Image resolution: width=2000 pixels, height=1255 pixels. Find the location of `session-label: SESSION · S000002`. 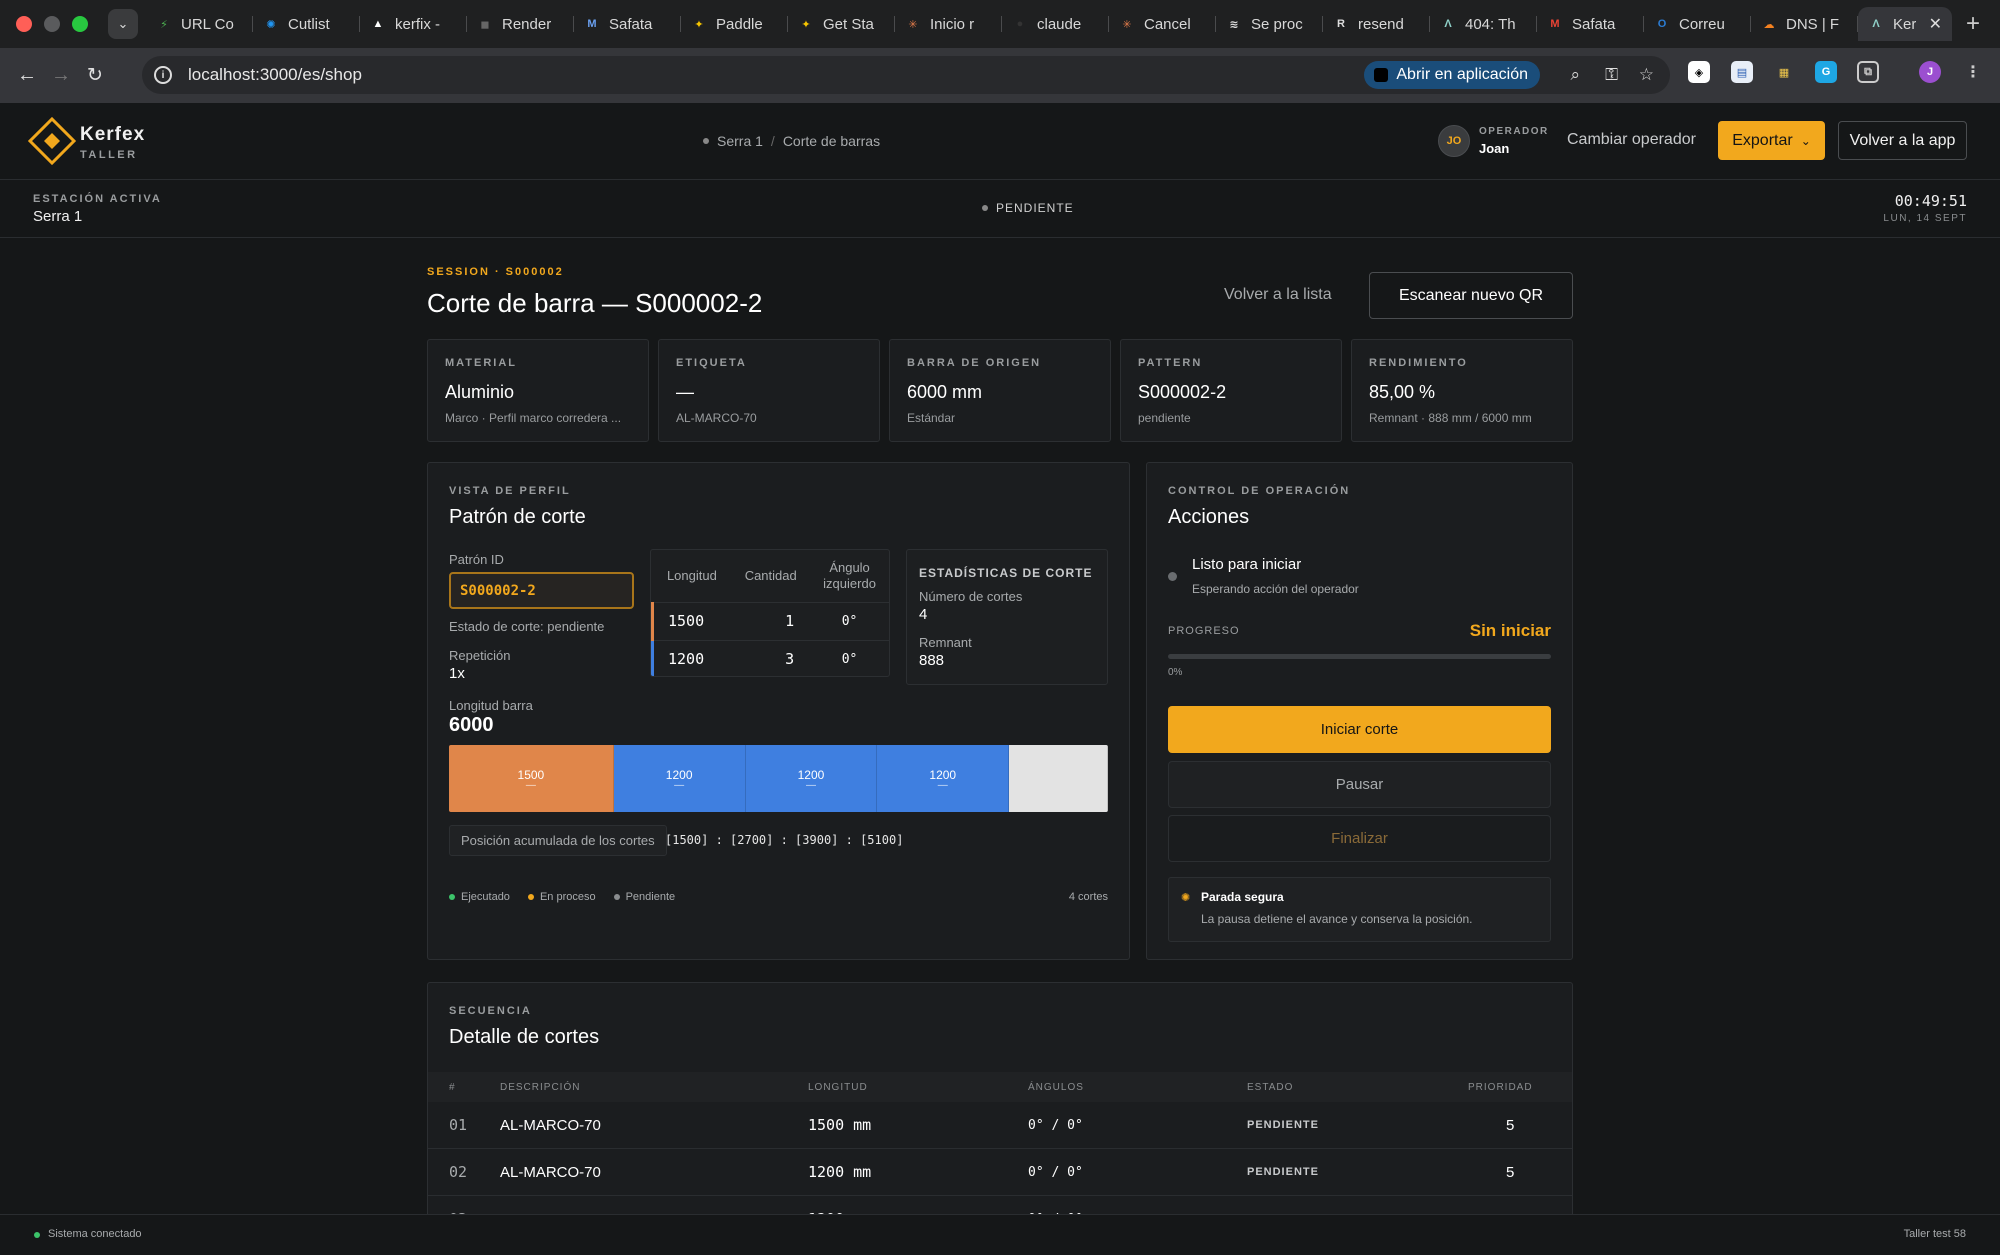

session-label: SESSION · S000002 is located at coordinates (495, 272).